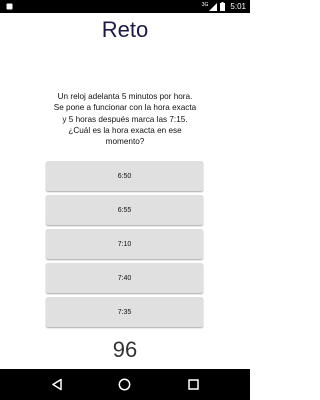 This screenshot has width=320, height=400. I want to click on battery-icon, so click(223, 6).